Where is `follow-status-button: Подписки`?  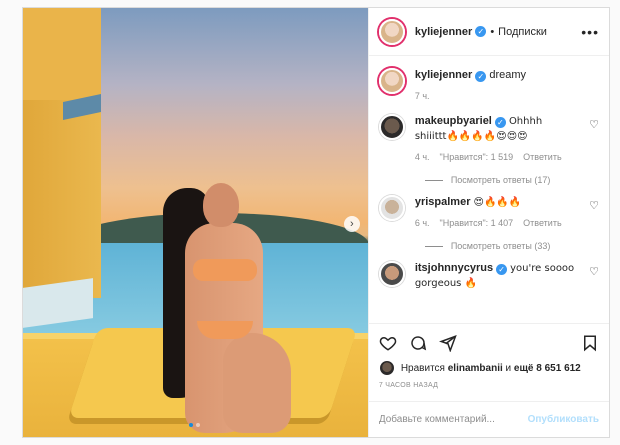
follow-status-button: Подписки is located at coordinates (522, 32).